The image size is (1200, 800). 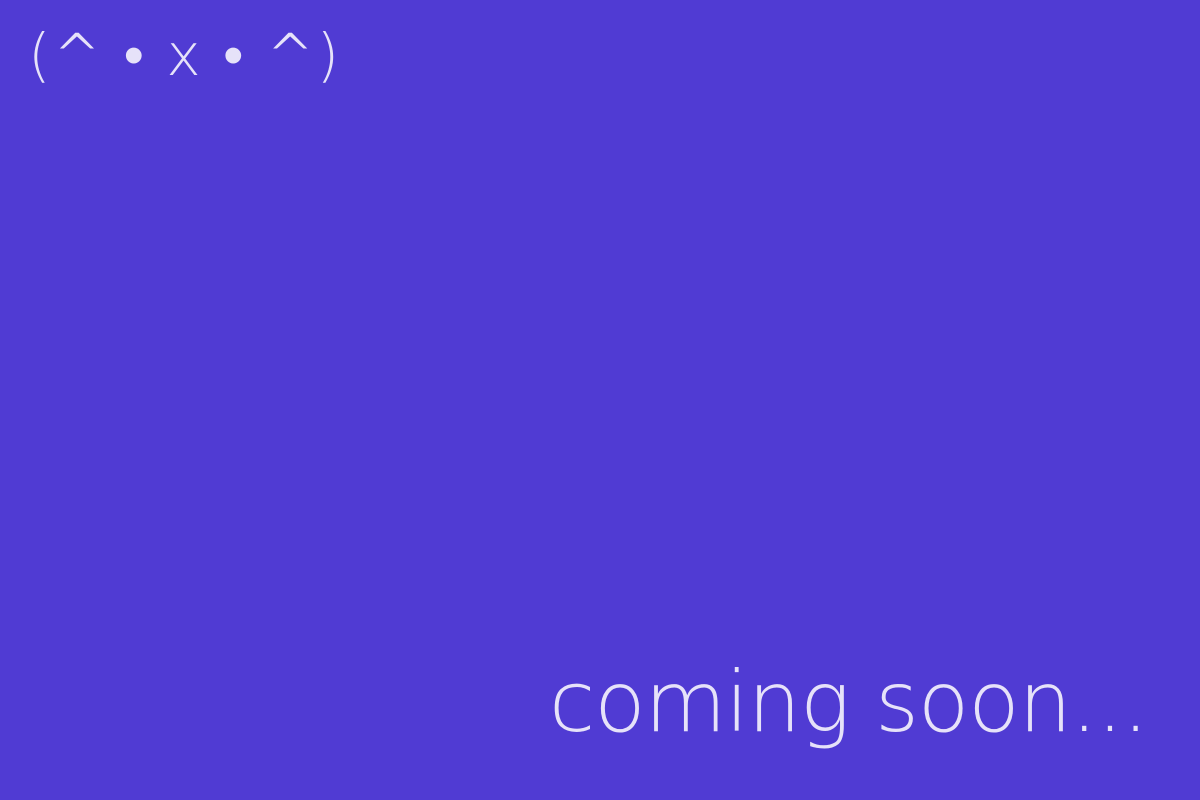 What do you see at coordinates (185, 55) in the screenshot?
I see `site-logo: (^ • x • ^)` at bounding box center [185, 55].